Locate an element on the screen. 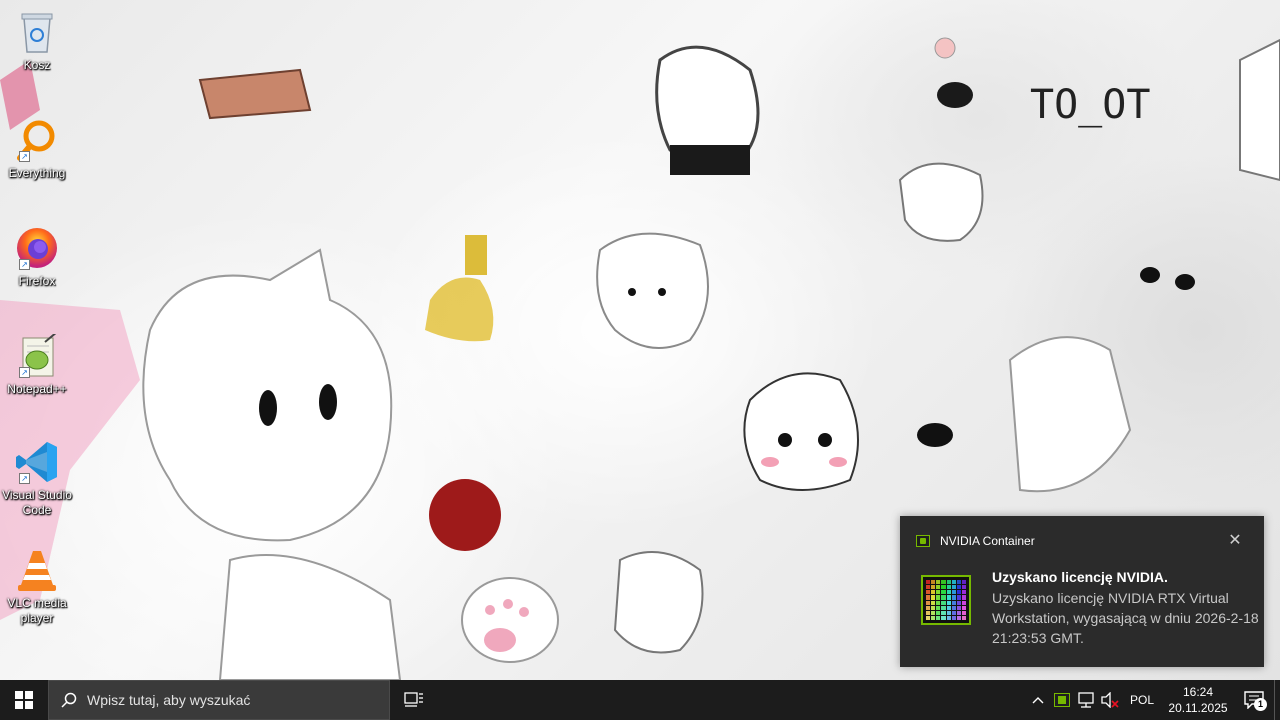 This screenshot has height=720, width=1280. action-center-button: 1 is located at coordinates (1254, 700).